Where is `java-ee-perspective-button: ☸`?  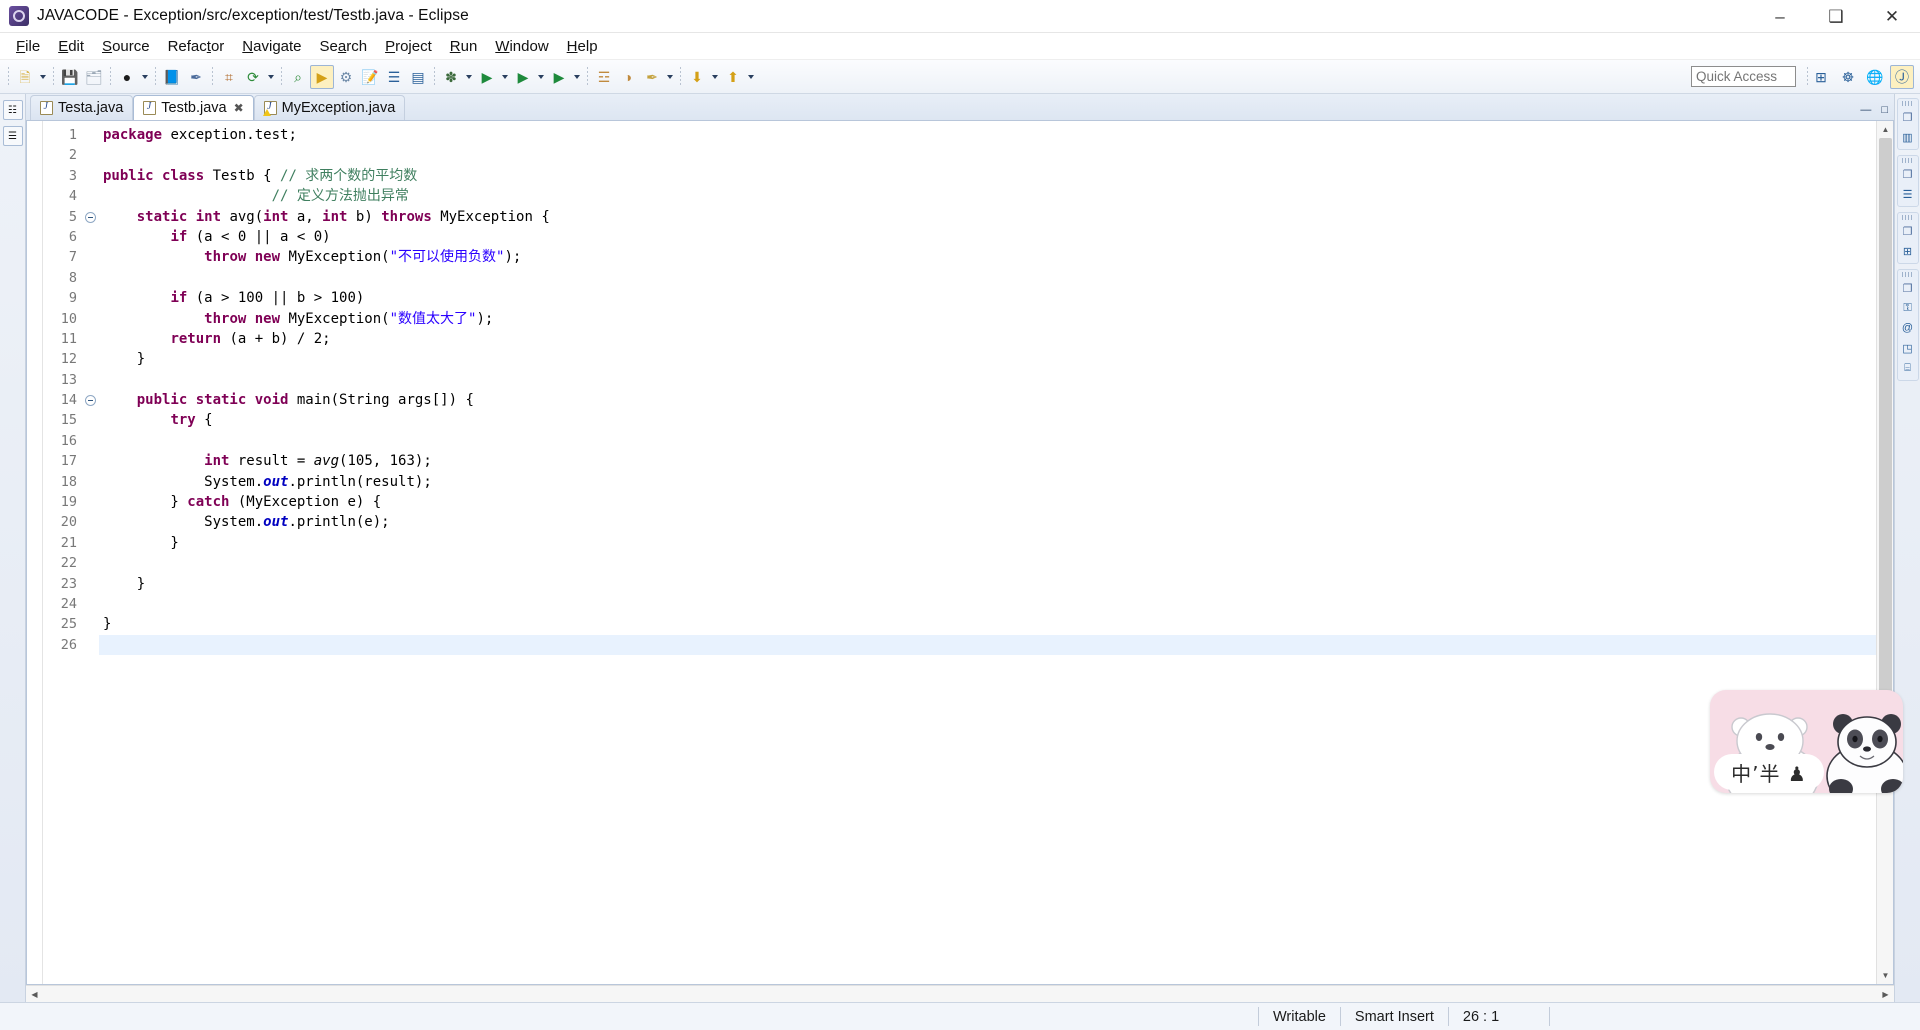
java-ee-perspective-button: ☸ is located at coordinates (1848, 77).